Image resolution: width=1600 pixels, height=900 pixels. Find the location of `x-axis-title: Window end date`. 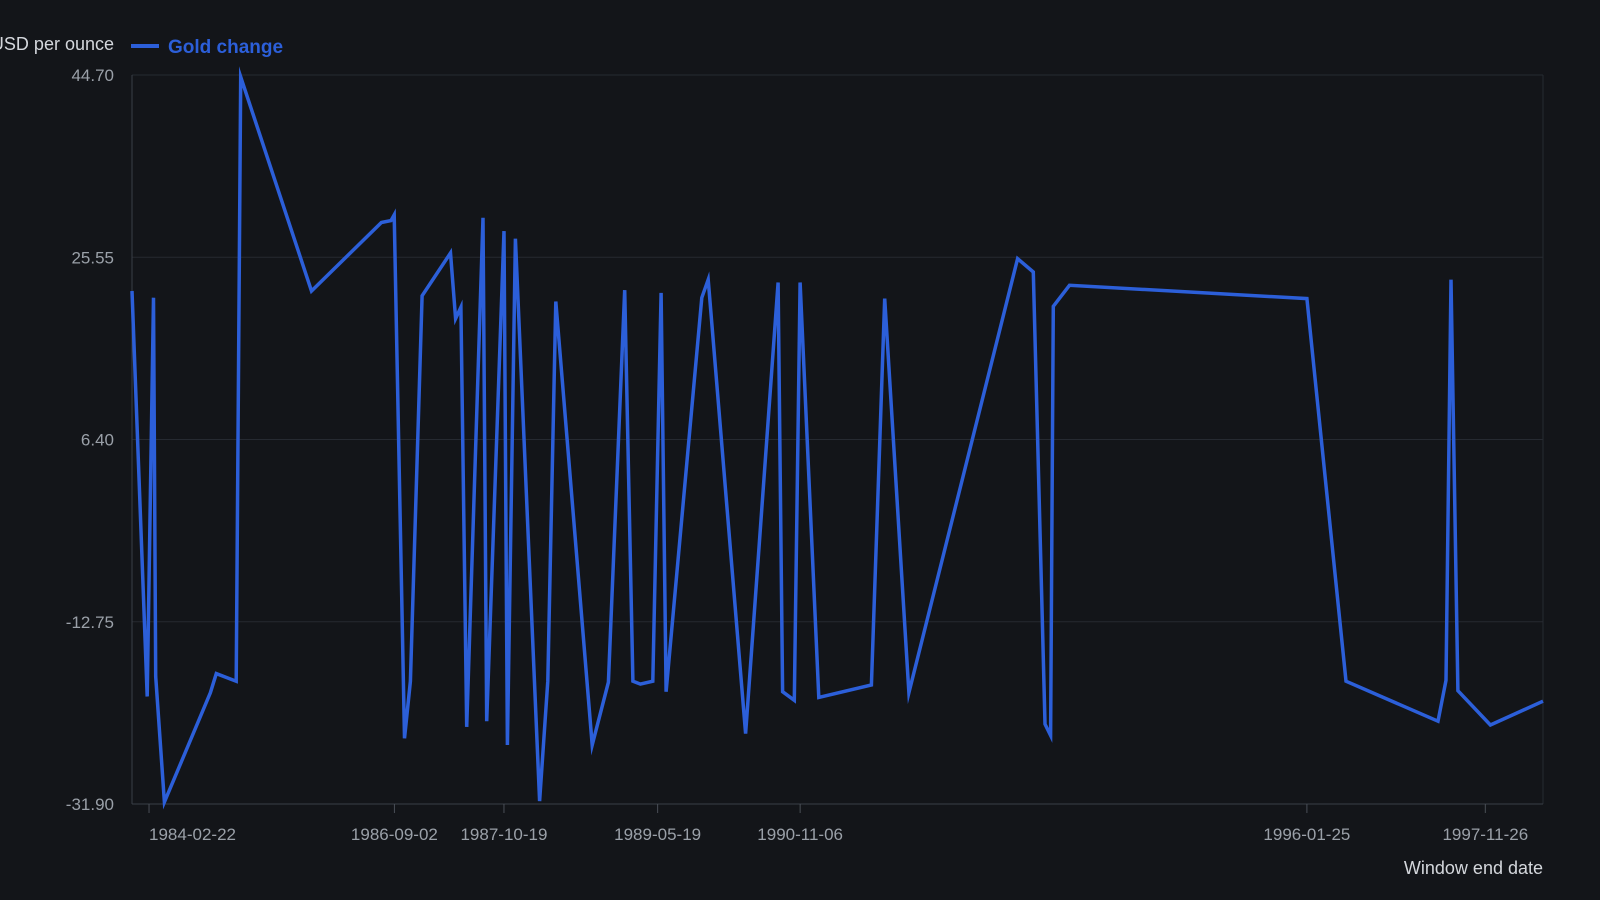

x-axis-title: Window end date is located at coordinates (1473, 868).